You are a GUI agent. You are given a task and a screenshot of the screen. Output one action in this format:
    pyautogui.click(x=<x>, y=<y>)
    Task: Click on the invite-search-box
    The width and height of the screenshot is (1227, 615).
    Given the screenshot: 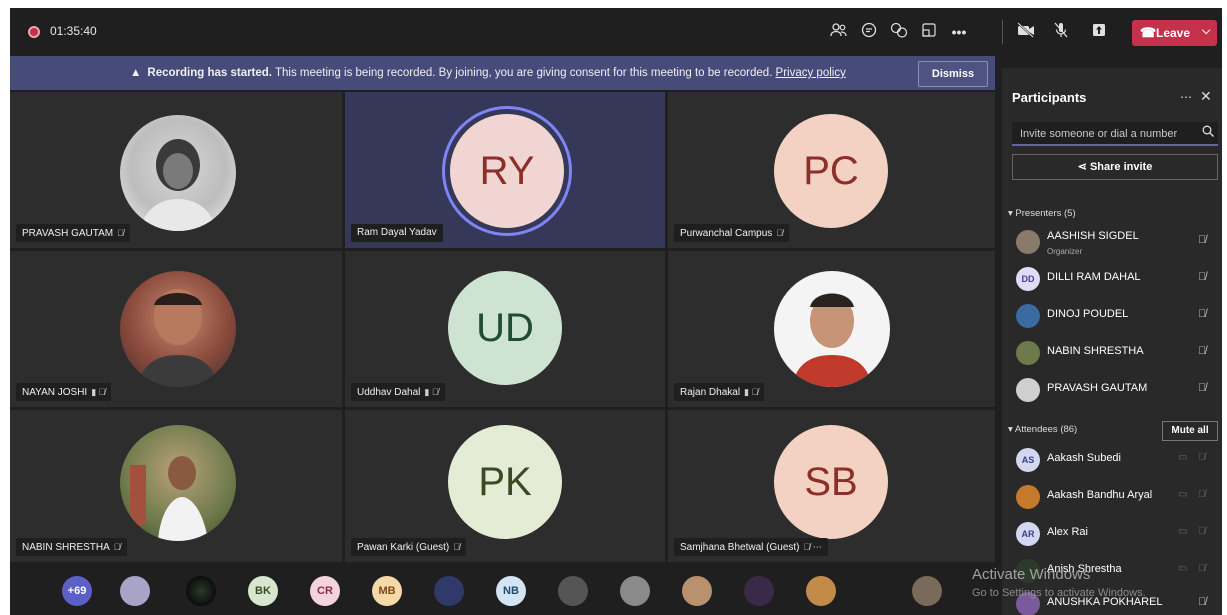 What is the action you would take?
    pyautogui.click(x=1115, y=134)
    